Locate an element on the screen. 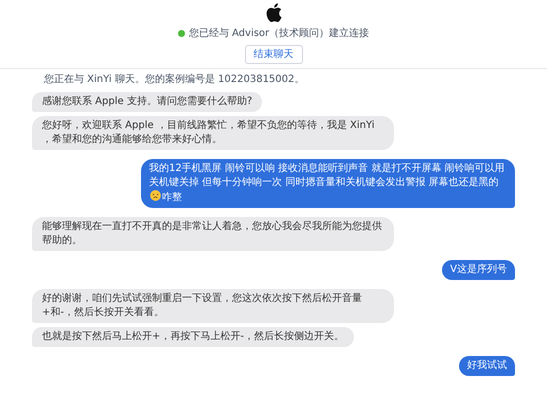  connection-status: 您已经与 Advisor（技术顾问）建立连接 is located at coordinates (279, 33).